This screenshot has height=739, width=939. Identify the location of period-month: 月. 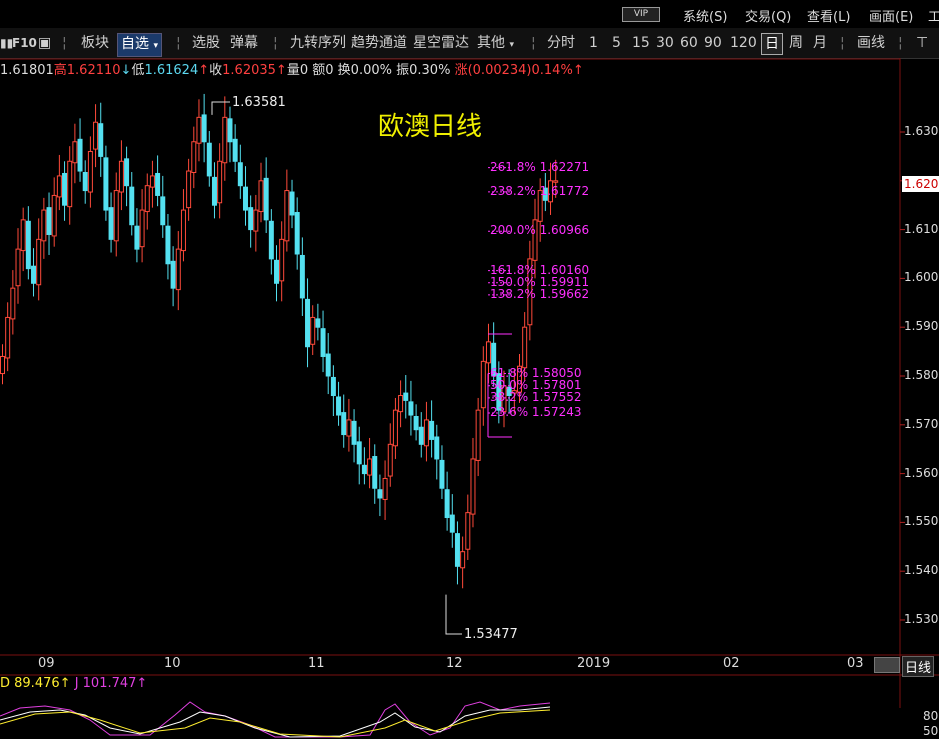
(820, 43).